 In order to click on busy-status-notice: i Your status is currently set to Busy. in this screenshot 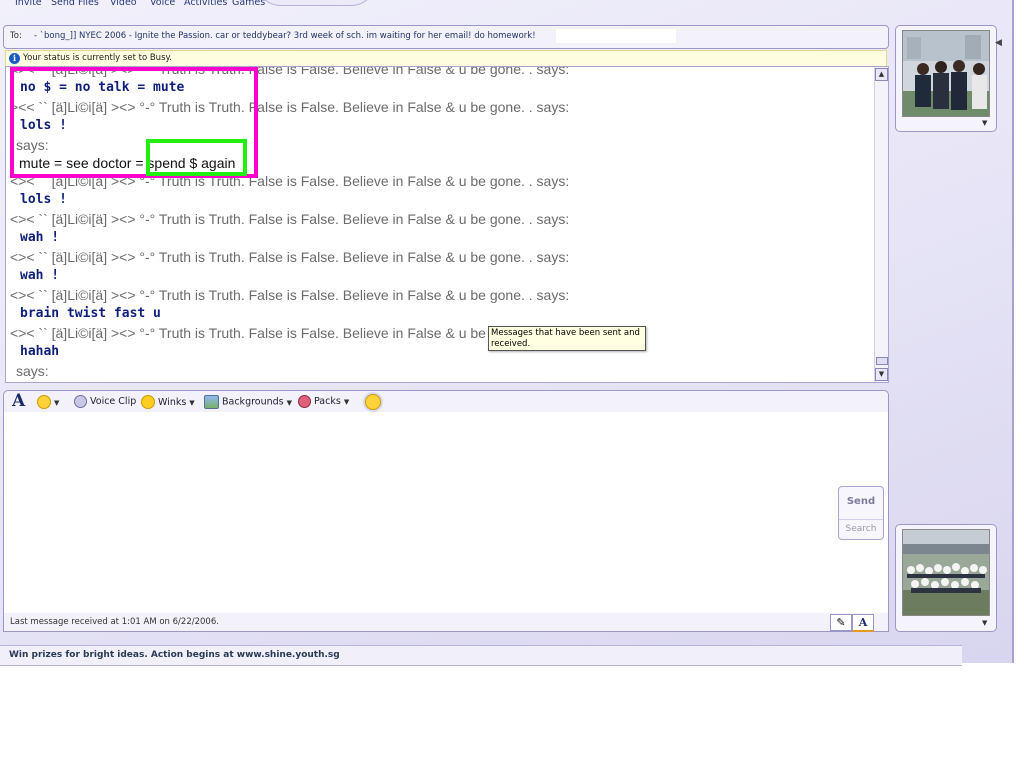, I will do `click(446, 58)`.